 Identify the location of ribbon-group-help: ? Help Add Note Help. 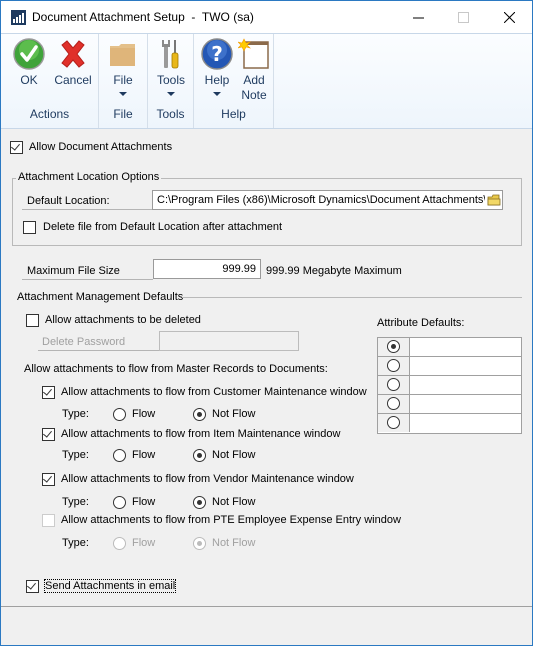
(234, 81).